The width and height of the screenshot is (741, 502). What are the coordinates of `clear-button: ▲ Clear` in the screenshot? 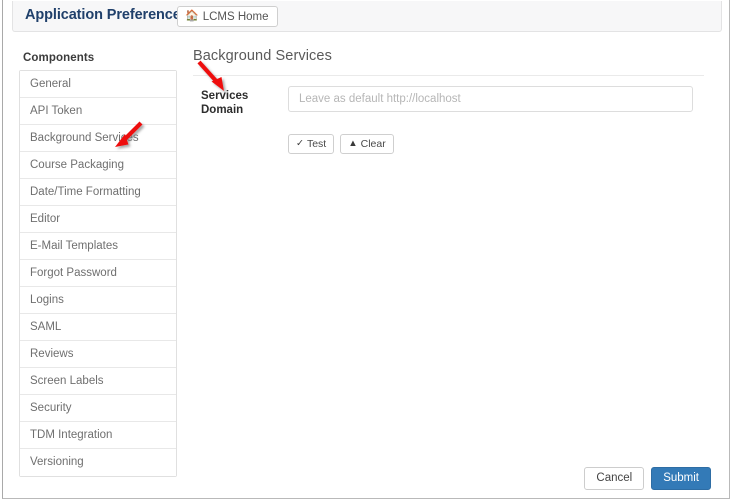 It's located at (367, 144).